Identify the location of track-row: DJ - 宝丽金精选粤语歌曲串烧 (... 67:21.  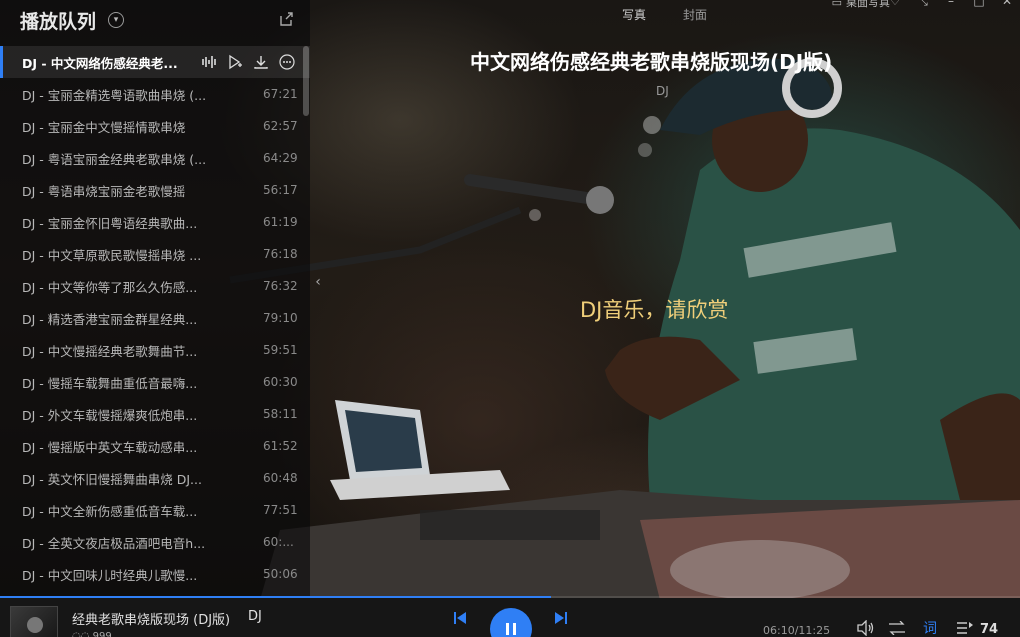
(155, 94).